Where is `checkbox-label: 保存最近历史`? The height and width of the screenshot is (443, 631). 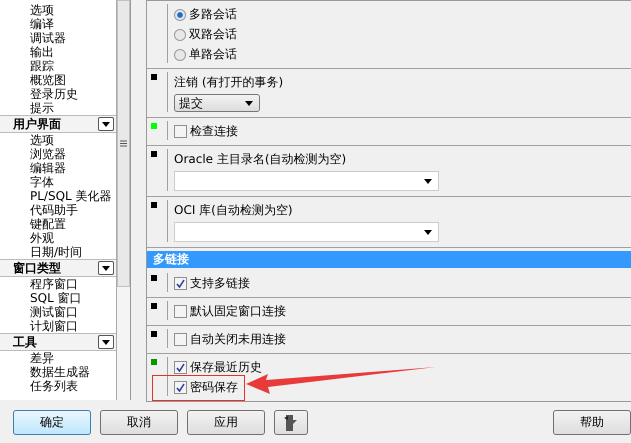
checkbox-label: 保存最近历史 is located at coordinates (226, 367).